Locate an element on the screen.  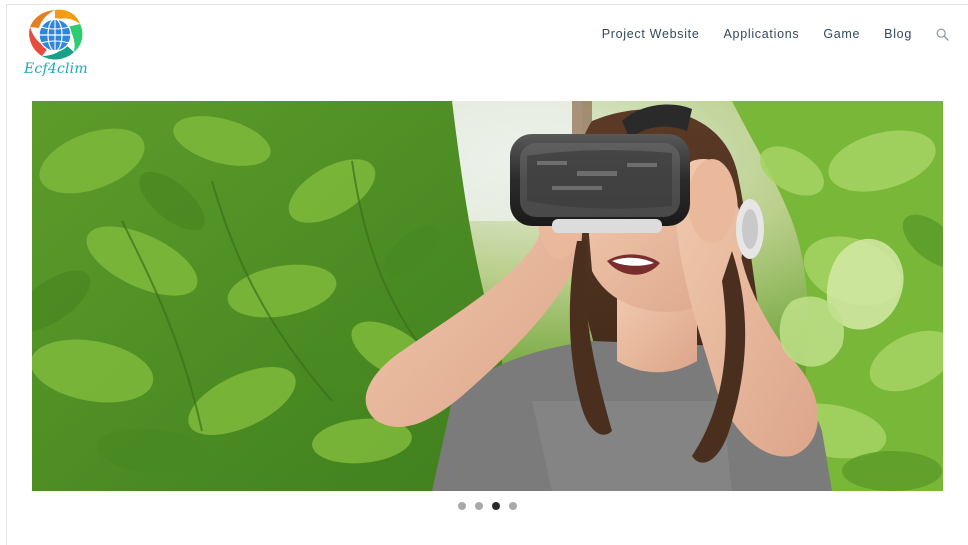
slider-pagination is located at coordinates (484, 506).